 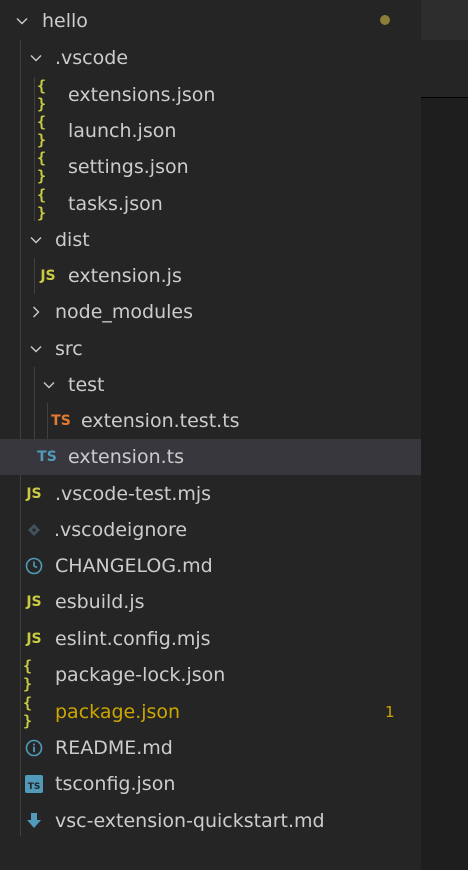 I want to click on download-arrow-icon, so click(x=34, y=821).